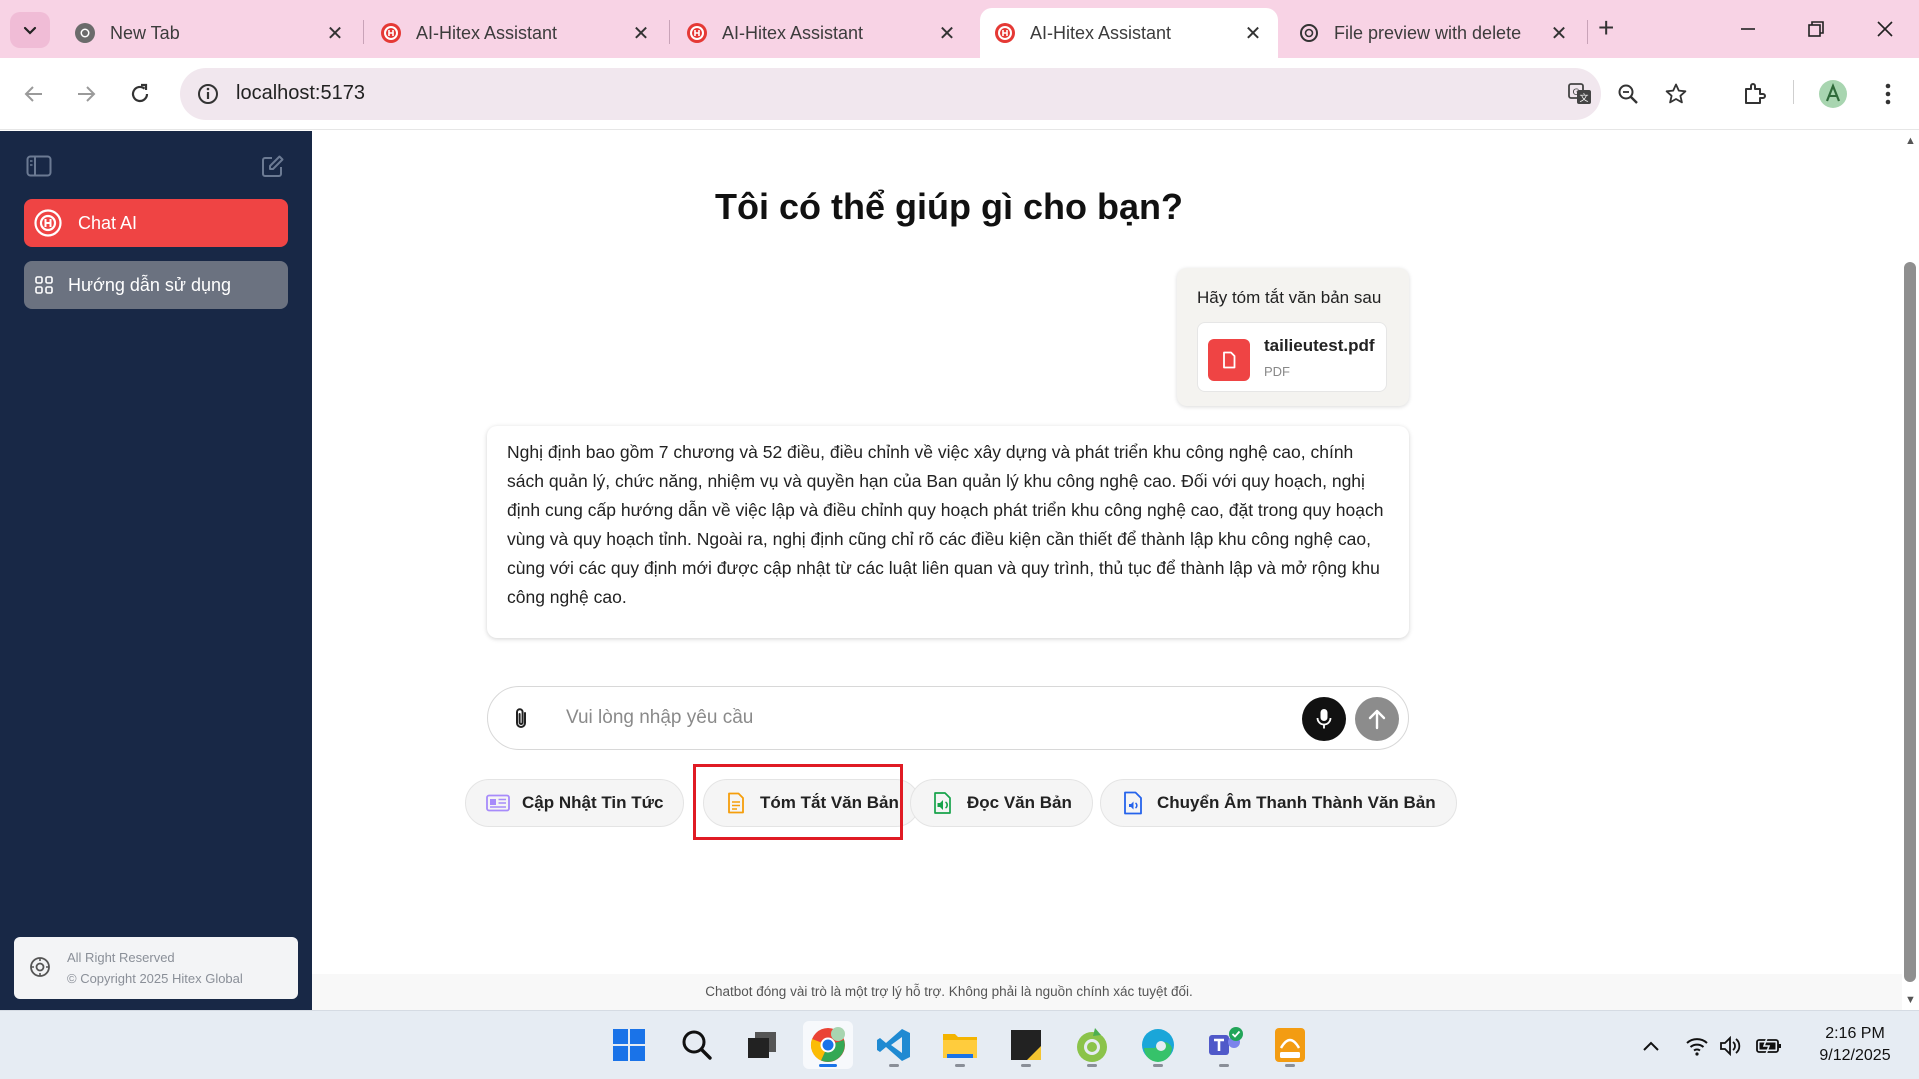  I want to click on system-clock: 2:16 PM 9/12/2025, so click(1855, 1045).